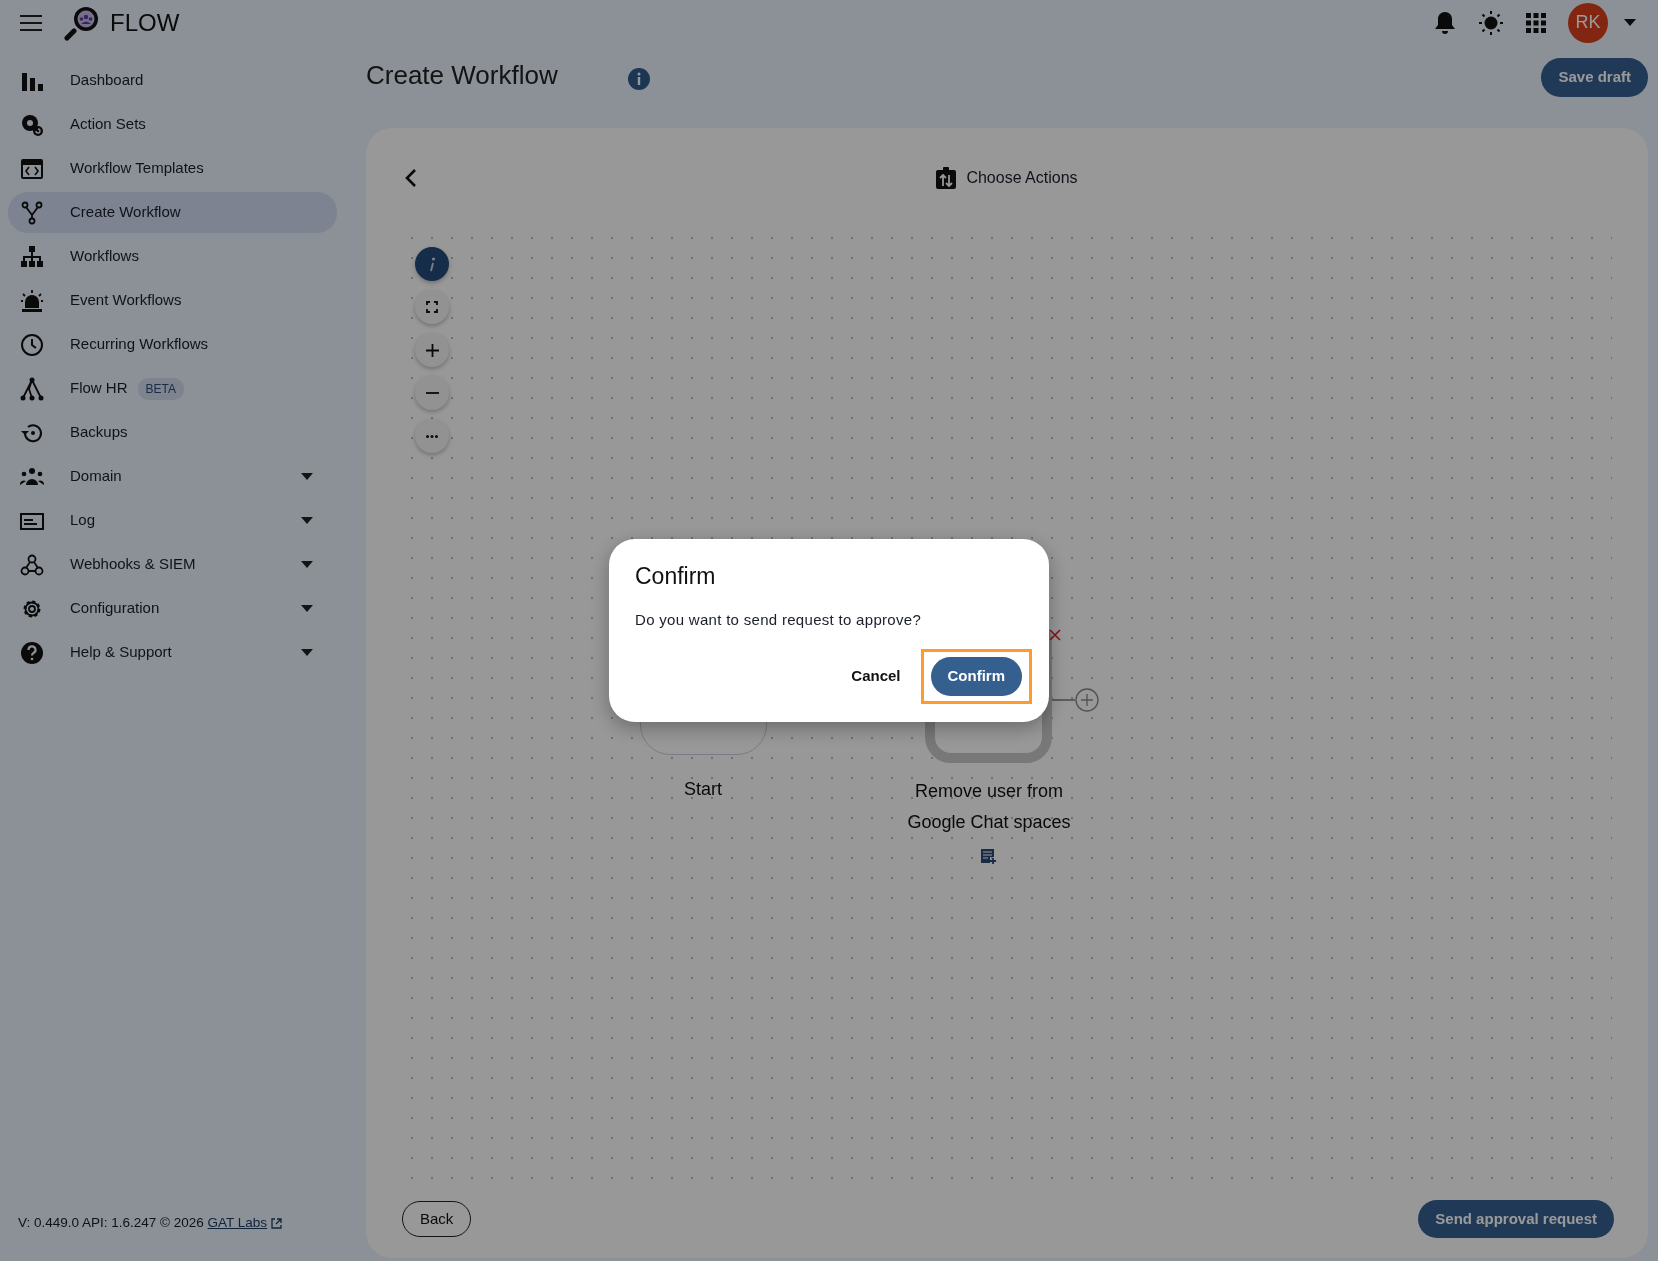 The image size is (1658, 1261). What do you see at coordinates (83, 520) in the screenshot?
I see `sidebar-label: Log` at bounding box center [83, 520].